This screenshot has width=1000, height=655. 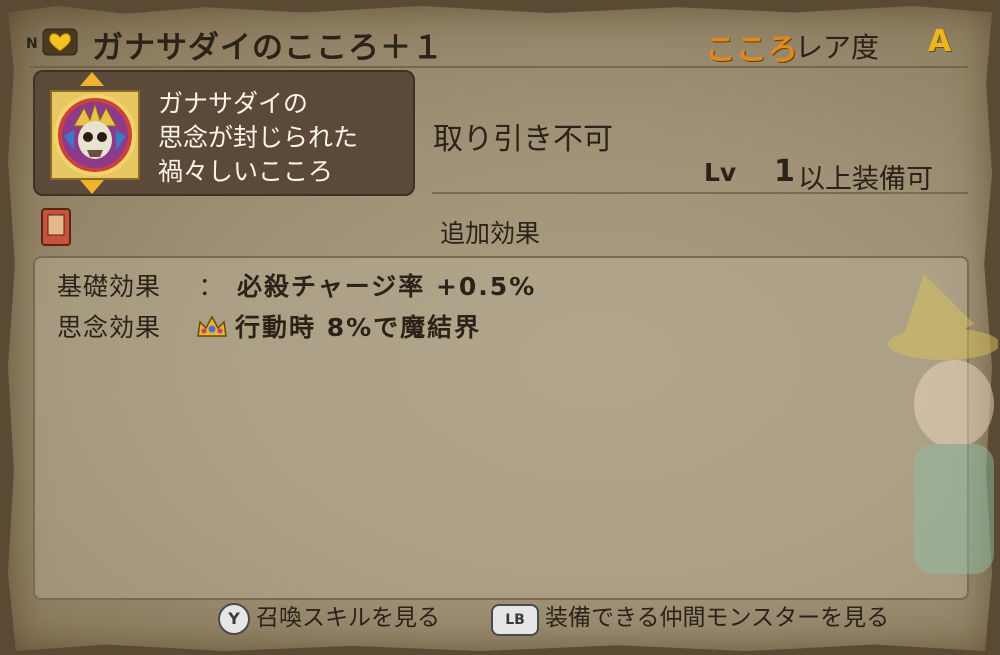 I want to click on additional-effects-label: 追加効果, so click(x=490, y=233).